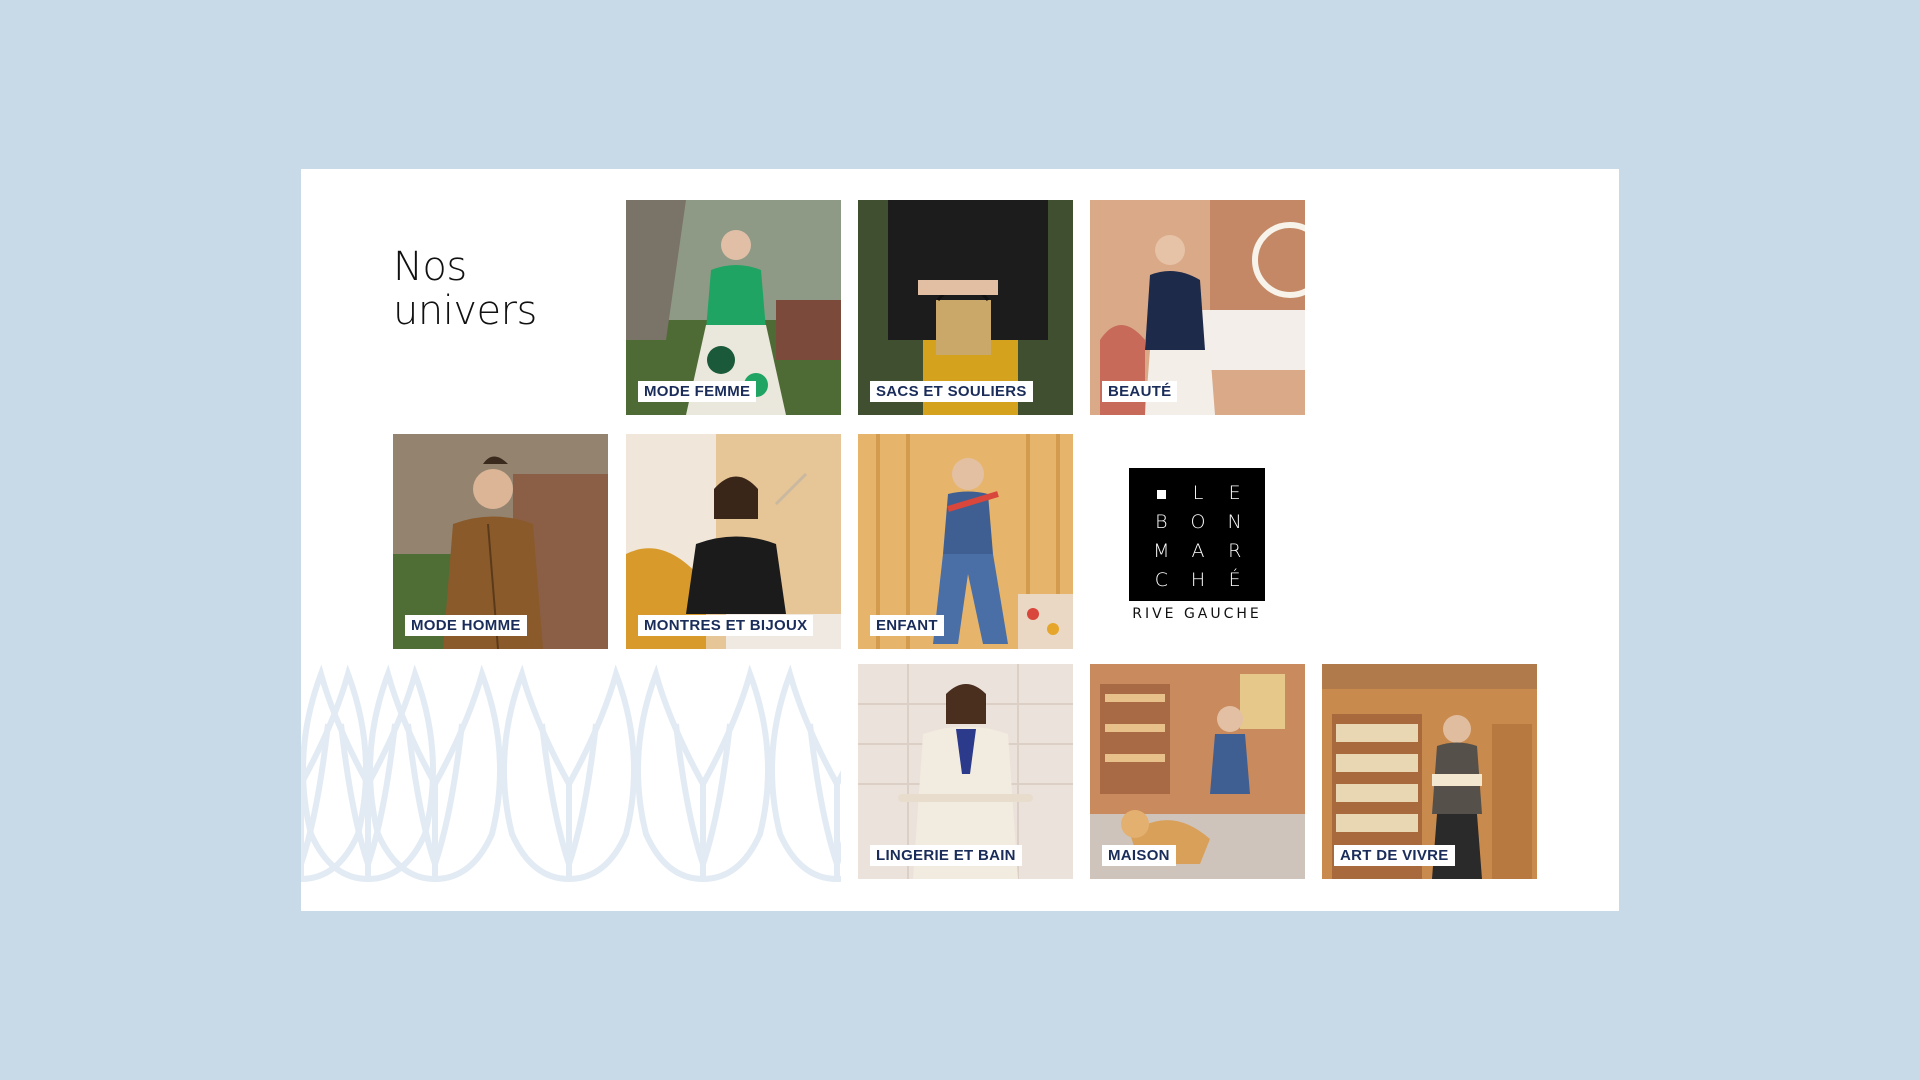  I want to click on tile-label: MONTRES ET BIJOUX, so click(726, 625).